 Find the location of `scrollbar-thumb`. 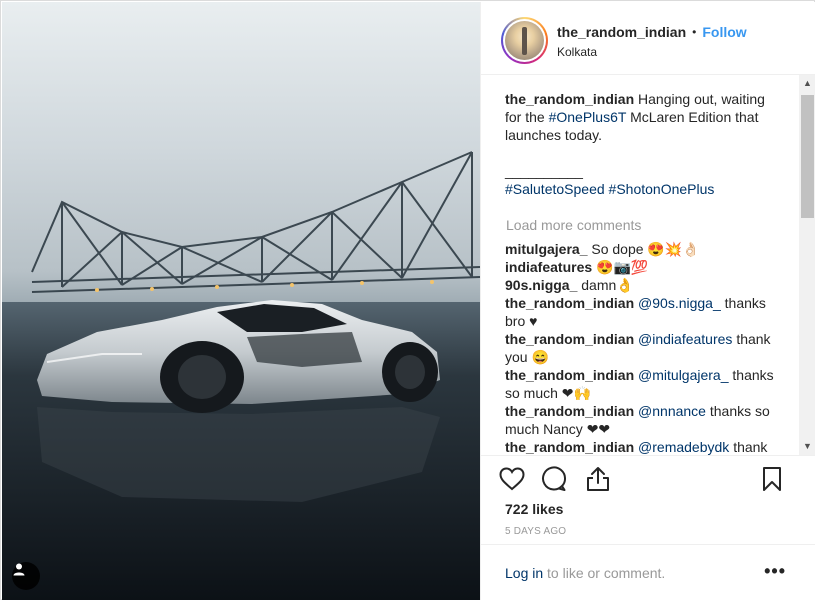

scrollbar-thumb is located at coordinates (807, 156).